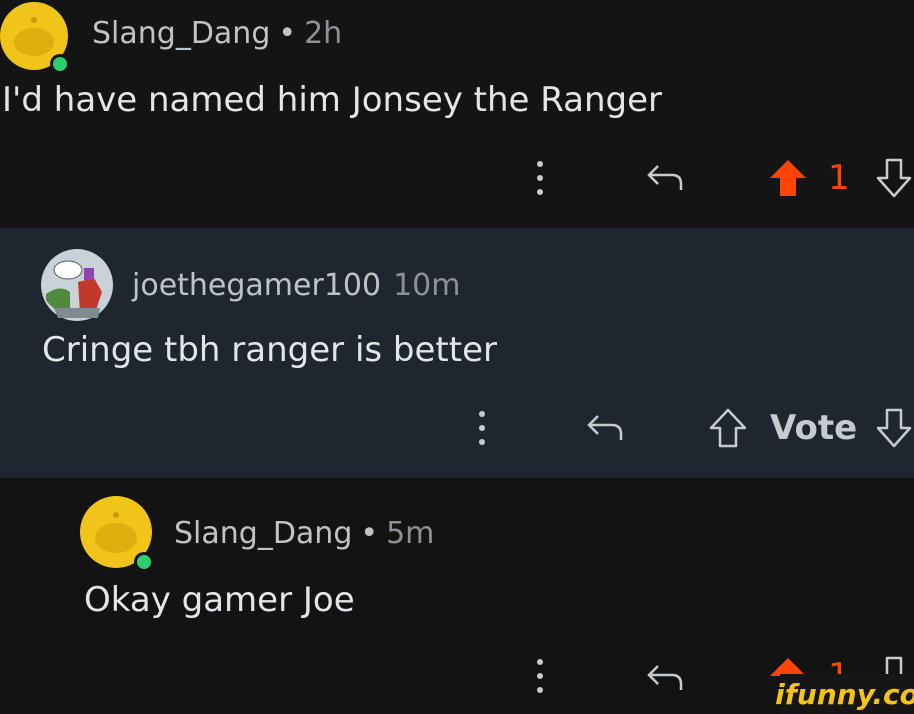 The height and width of the screenshot is (714, 914). What do you see at coordinates (219, 600) in the screenshot?
I see `comment-body: Okay gamer Joe` at bounding box center [219, 600].